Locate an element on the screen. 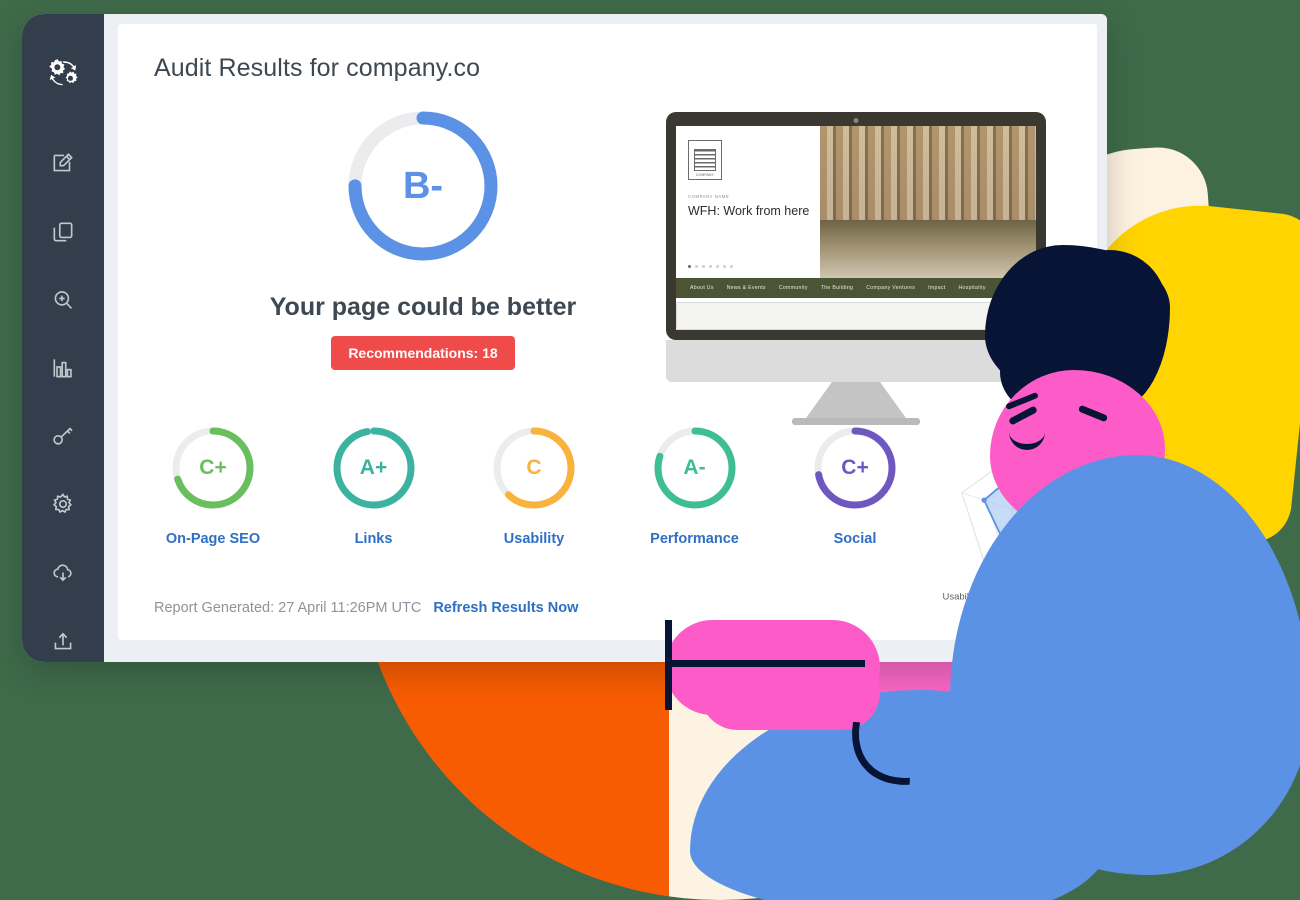 This screenshot has height=900, width=1300. overall-headline: Your page could be better is located at coordinates (423, 307).